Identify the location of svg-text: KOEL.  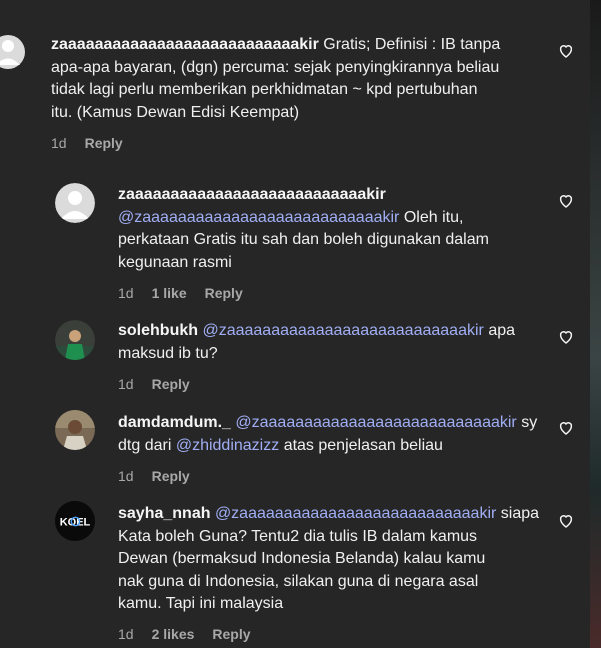
(75, 523).